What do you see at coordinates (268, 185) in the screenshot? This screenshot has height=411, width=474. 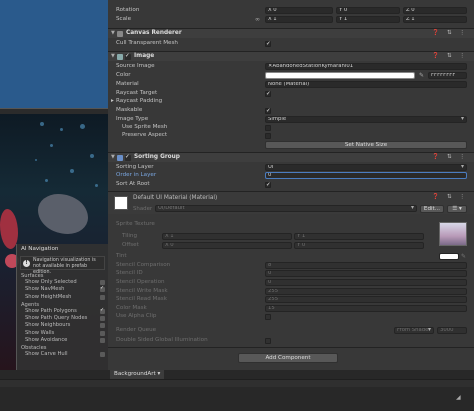 I see `sort-at-root-checkbox` at bounding box center [268, 185].